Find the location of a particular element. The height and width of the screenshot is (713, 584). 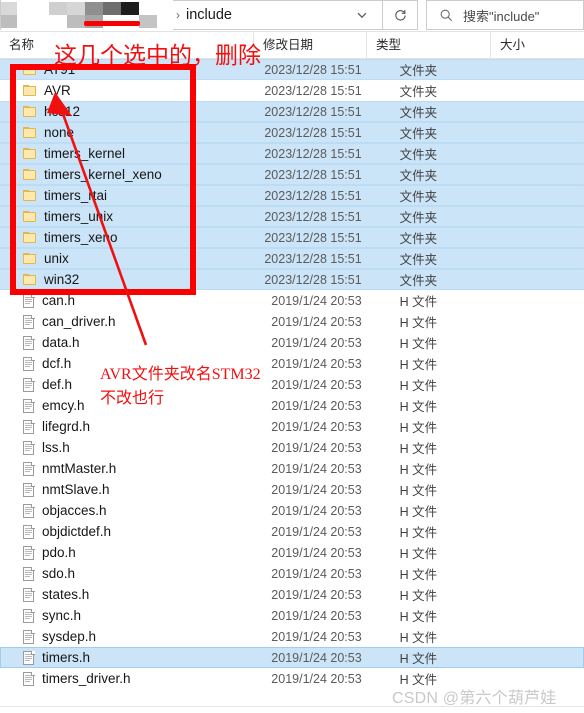

file-list-row: AT91 2023/12/28 15:51 文件夹 is located at coordinates (292, 69).